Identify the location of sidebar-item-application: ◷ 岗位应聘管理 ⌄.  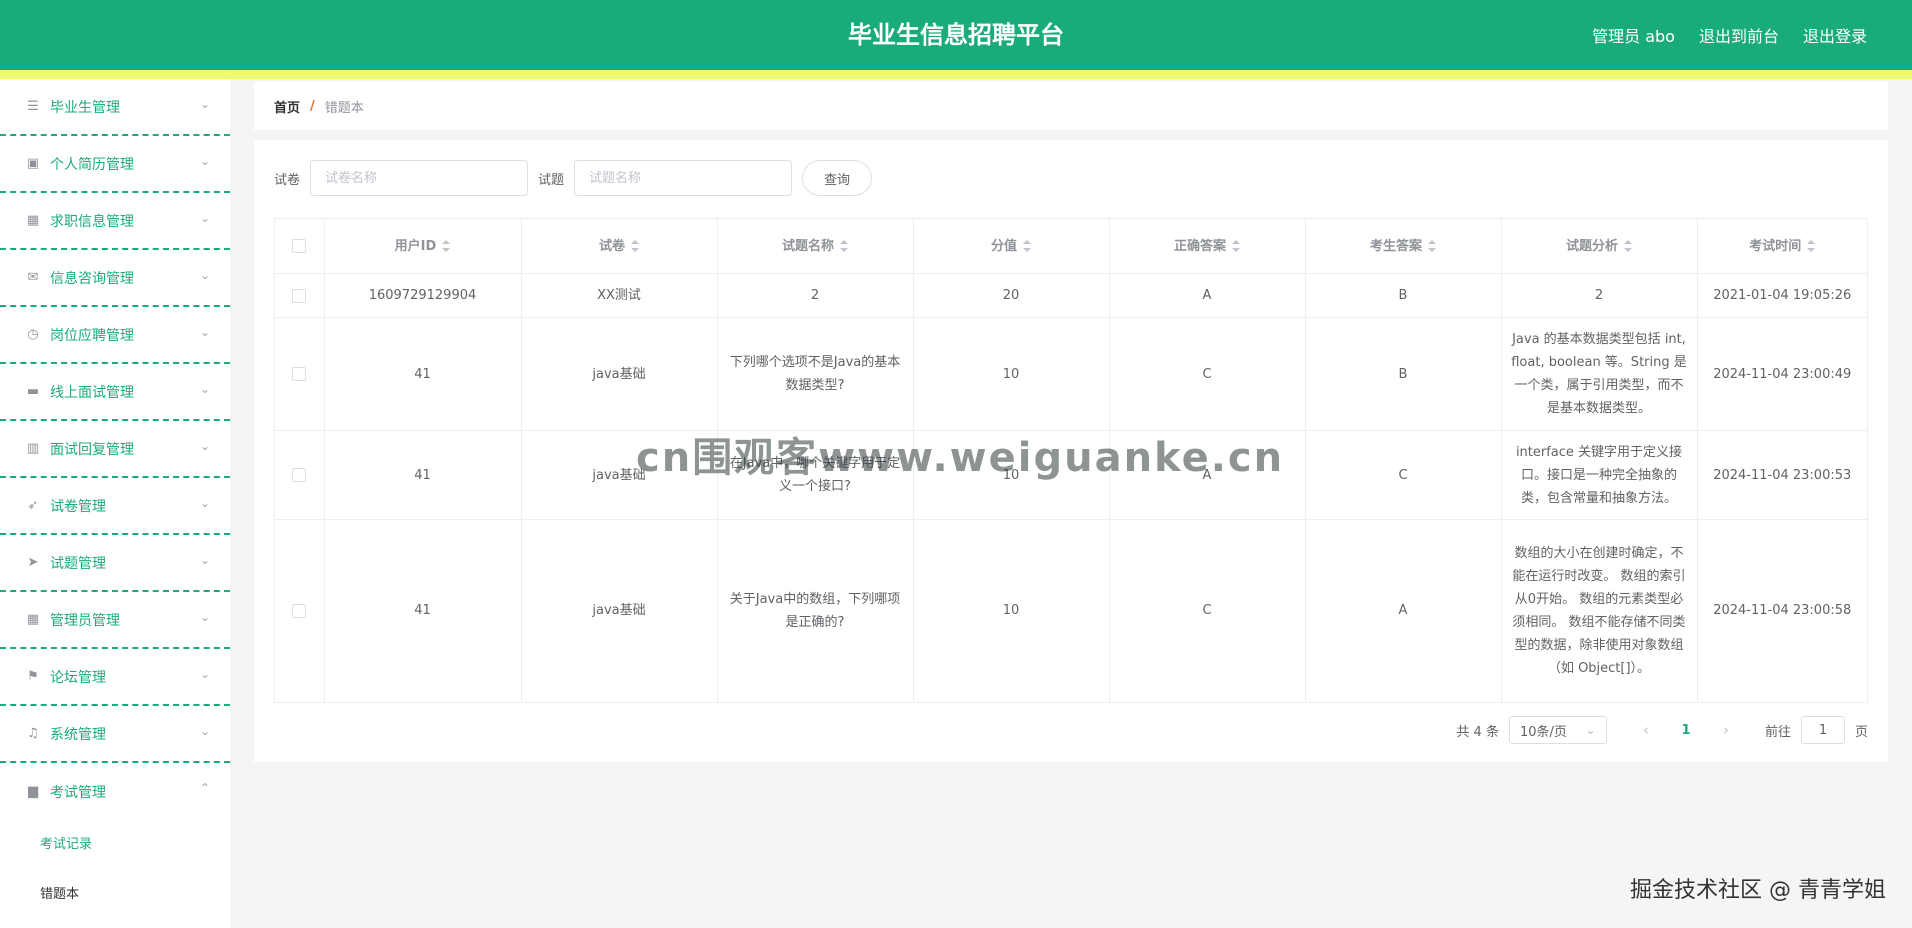
(115, 335).